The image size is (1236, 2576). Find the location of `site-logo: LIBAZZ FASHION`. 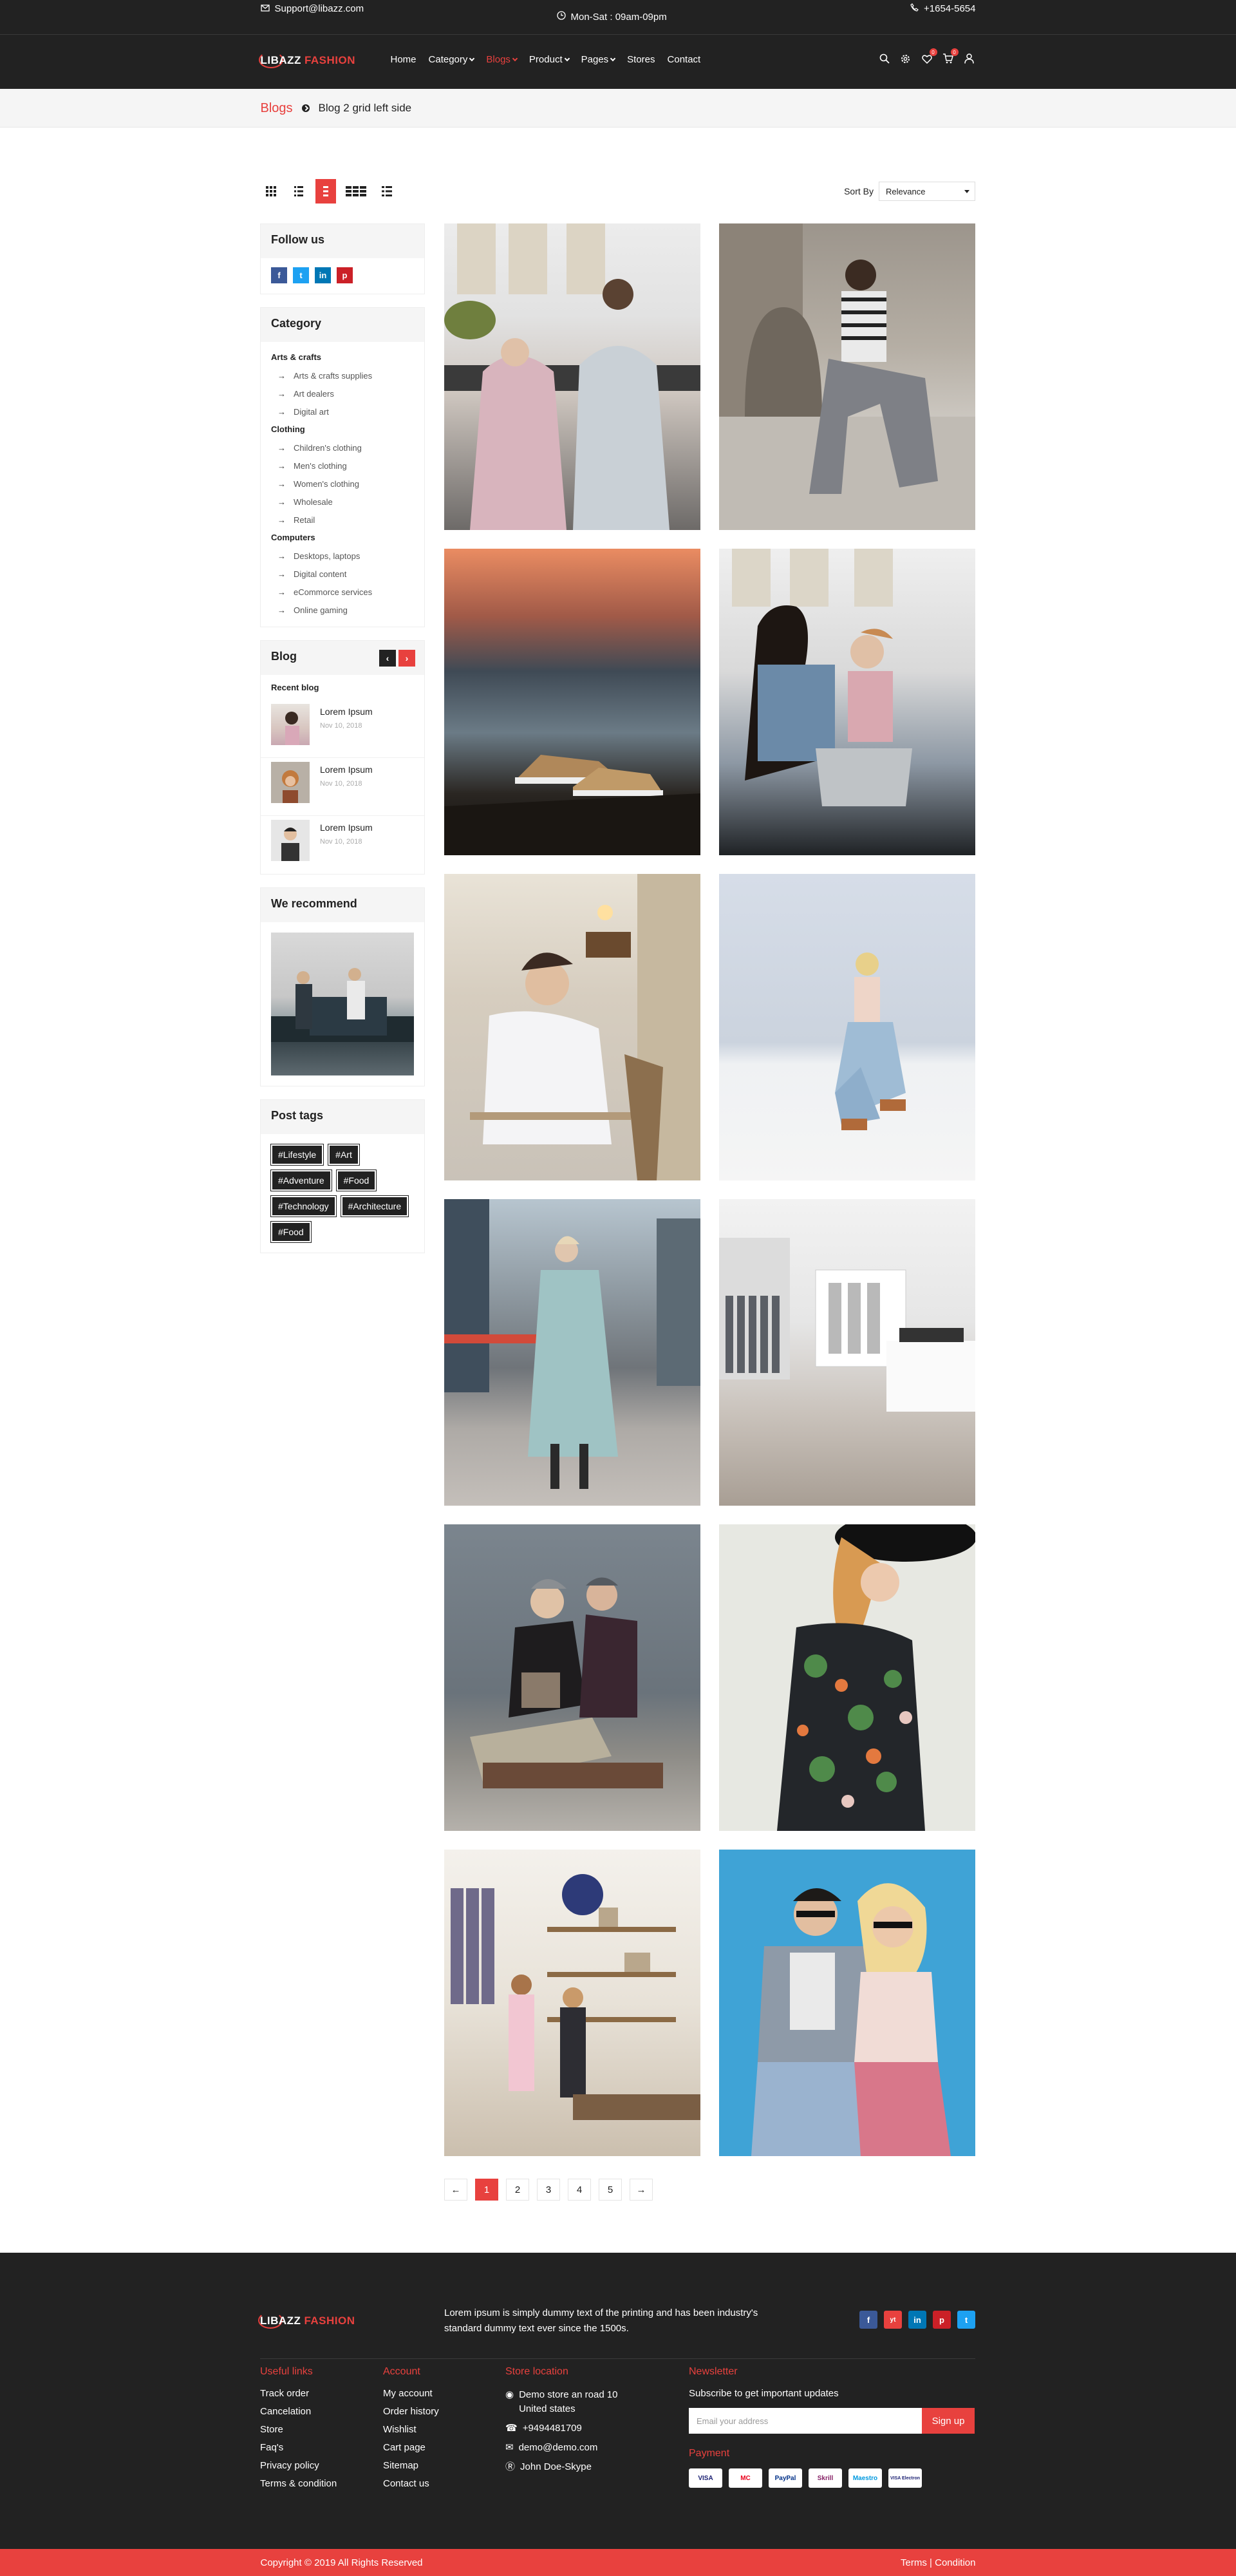

site-logo: LIBAZZ FASHION is located at coordinates (307, 60).